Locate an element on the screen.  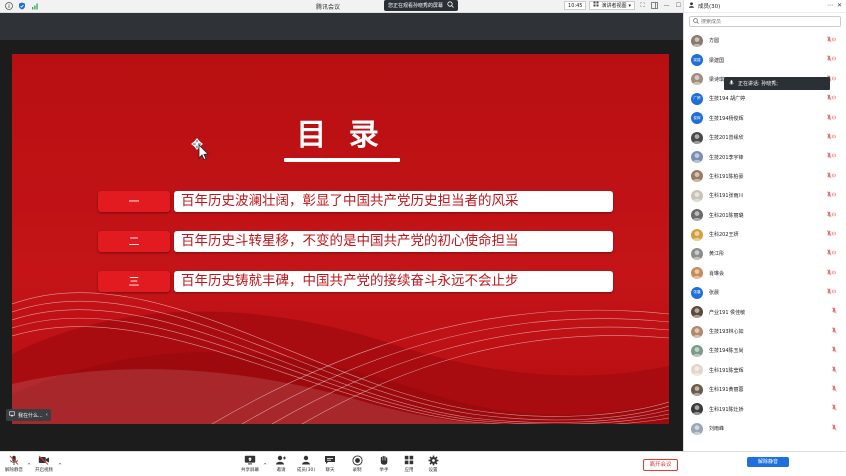
search-icon is located at coordinates (696, 21).